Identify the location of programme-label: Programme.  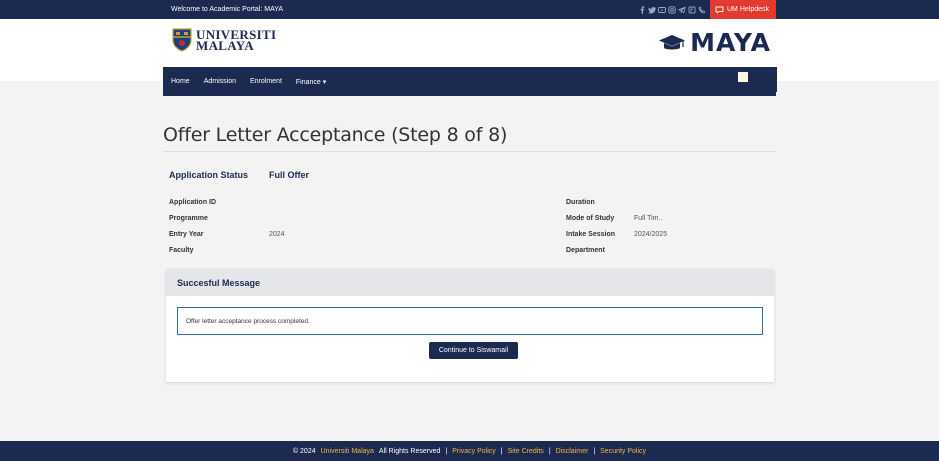
(188, 218).